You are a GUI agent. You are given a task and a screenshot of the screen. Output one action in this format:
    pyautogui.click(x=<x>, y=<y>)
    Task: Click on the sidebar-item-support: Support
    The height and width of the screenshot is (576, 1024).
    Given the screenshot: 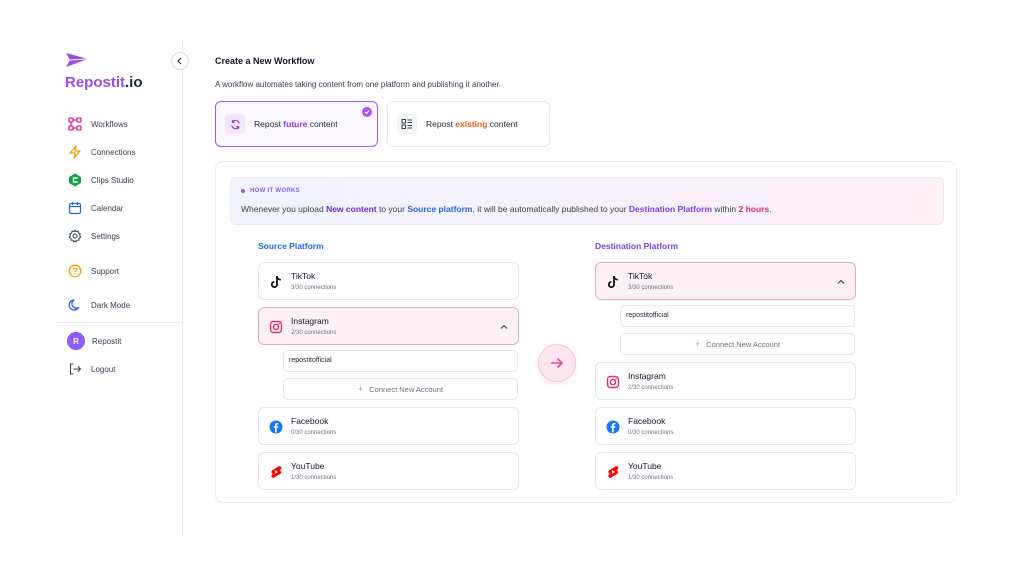 What is the action you would take?
    pyautogui.click(x=93, y=271)
    